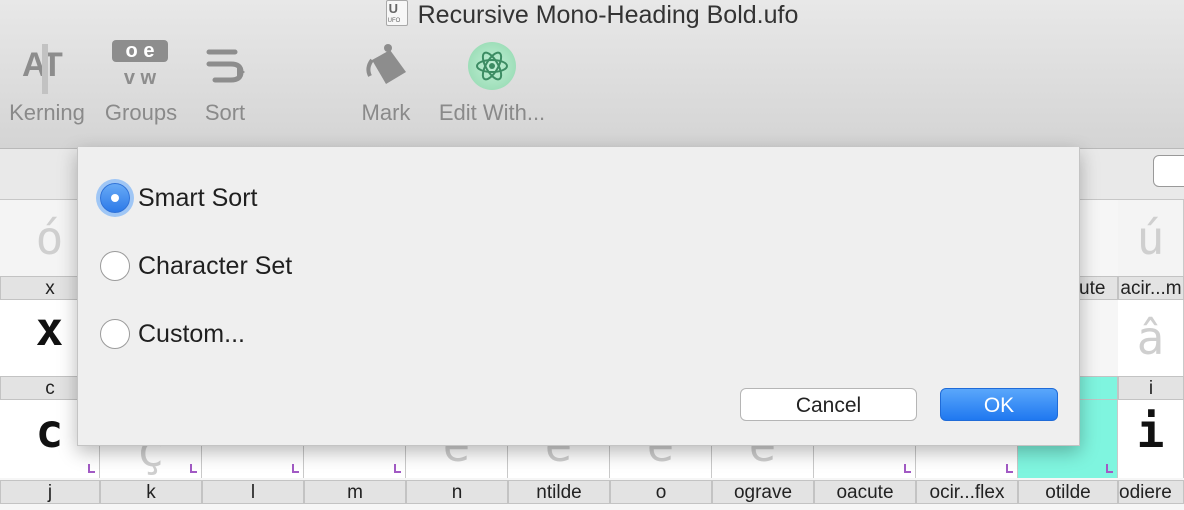 Image resolution: width=1184 pixels, height=510 pixels. I want to click on radio-smart-sort: Smart Sort, so click(178, 198).